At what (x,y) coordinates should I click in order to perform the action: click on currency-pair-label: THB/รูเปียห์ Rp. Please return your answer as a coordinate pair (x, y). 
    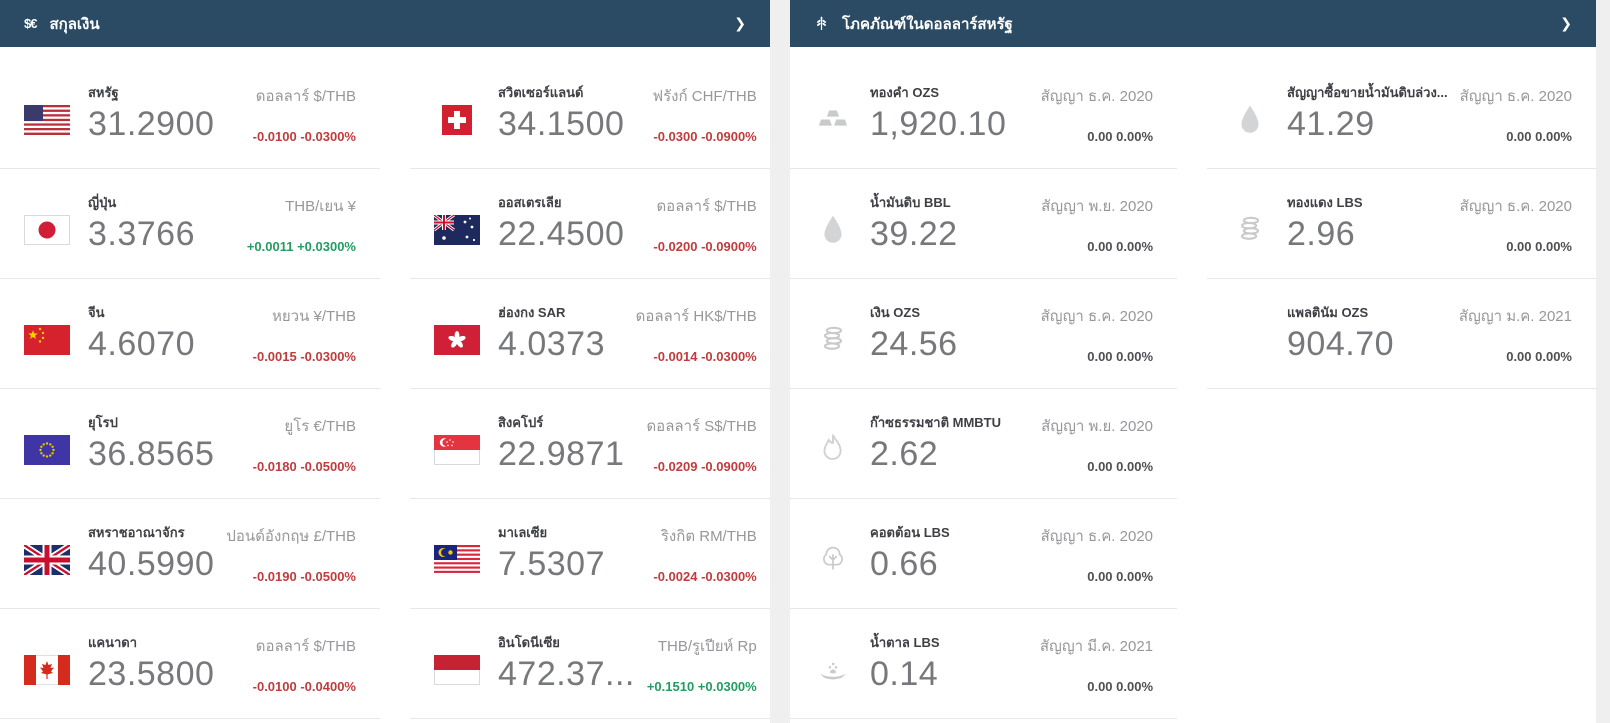
    Looking at the image, I should click on (707, 646).